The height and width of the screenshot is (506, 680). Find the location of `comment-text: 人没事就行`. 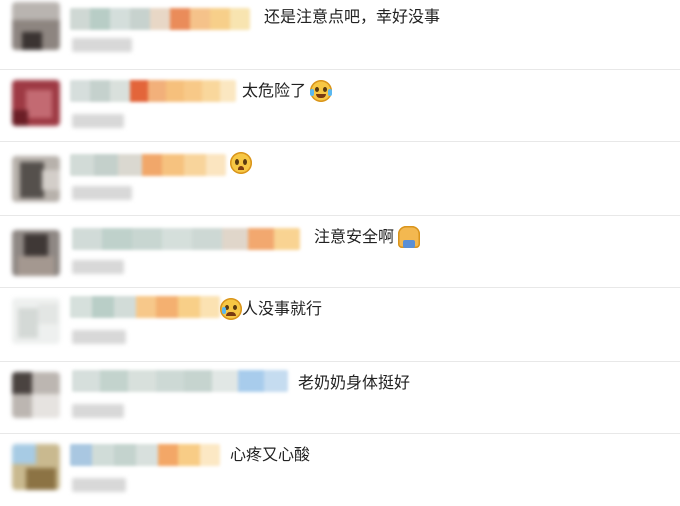

comment-text: 人没事就行 is located at coordinates (282, 308).